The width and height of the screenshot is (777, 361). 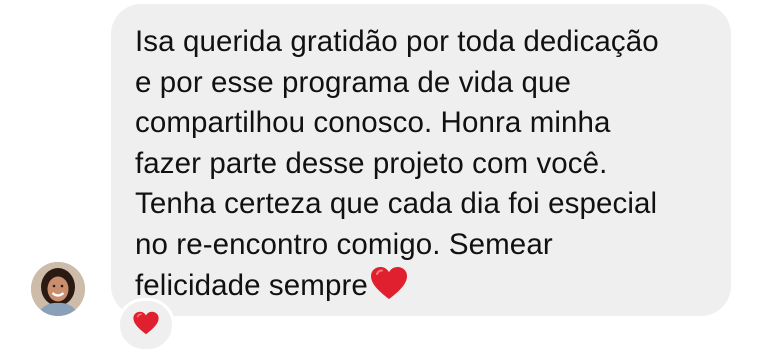 I want to click on message-line-2: e por esse programa de vida que, so click(x=353, y=82).